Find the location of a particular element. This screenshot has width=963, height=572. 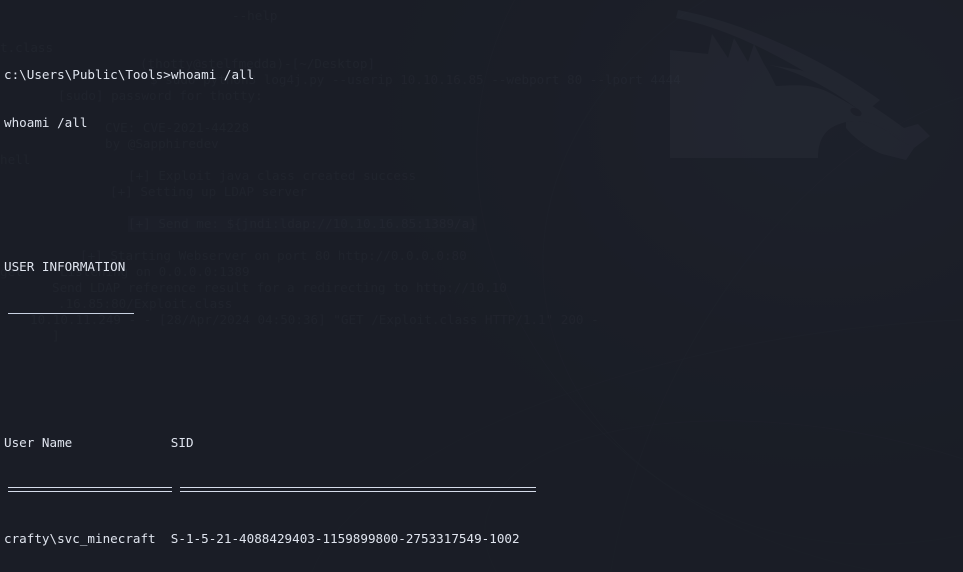

prompt-path: c:\Users\Public\Tools> is located at coordinates (87, 74).